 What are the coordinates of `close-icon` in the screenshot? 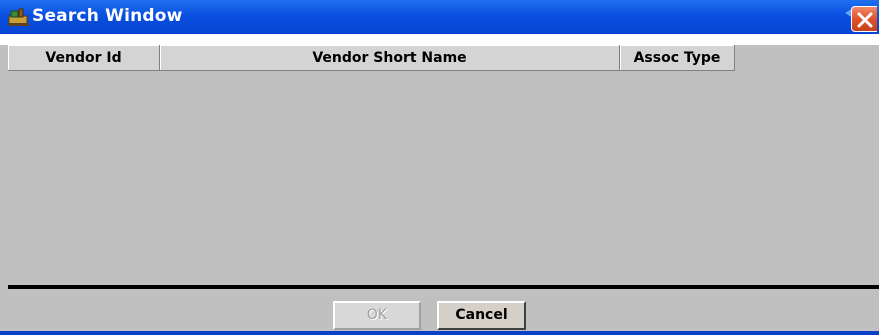 It's located at (865, 20).